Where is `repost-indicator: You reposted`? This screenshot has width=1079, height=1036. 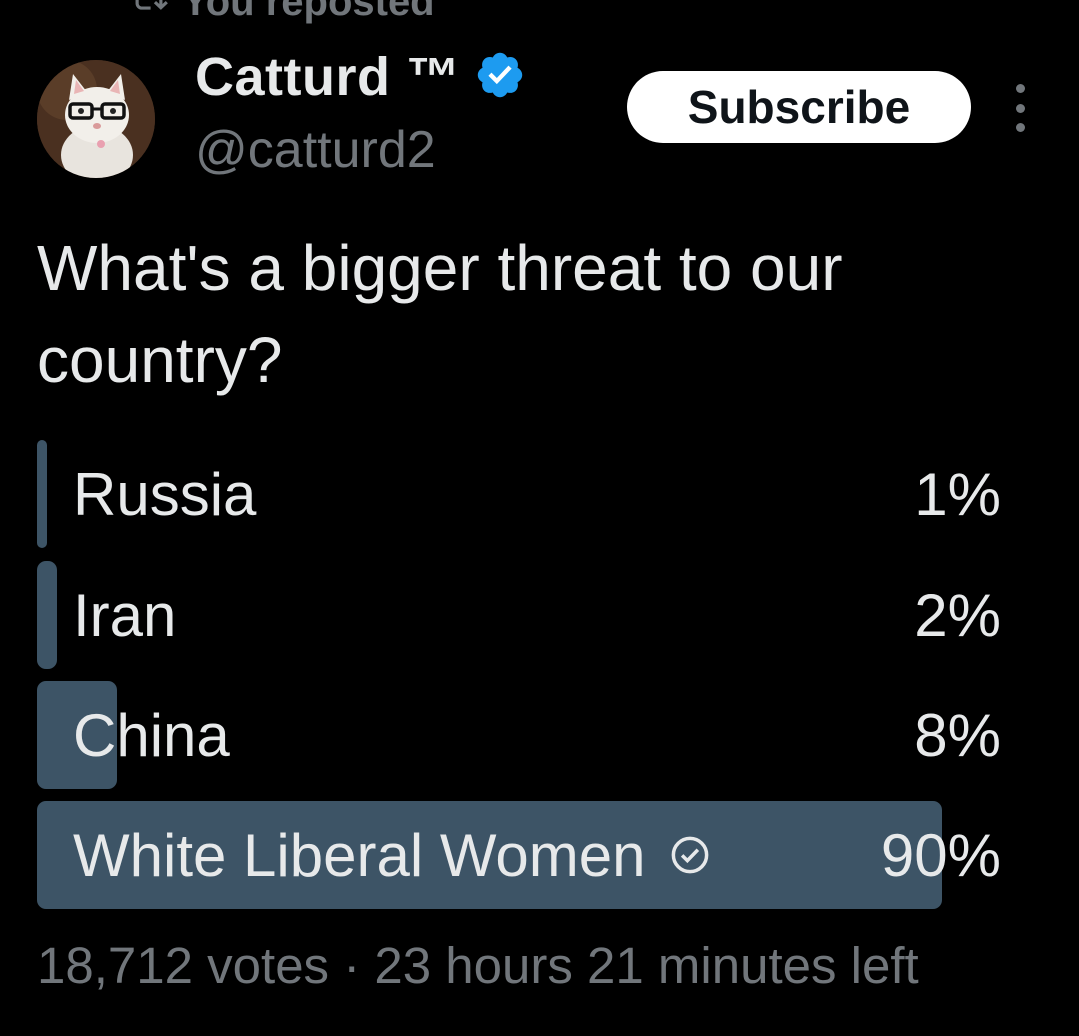 repost-indicator: You reposted is located at coordinates (282, 13).